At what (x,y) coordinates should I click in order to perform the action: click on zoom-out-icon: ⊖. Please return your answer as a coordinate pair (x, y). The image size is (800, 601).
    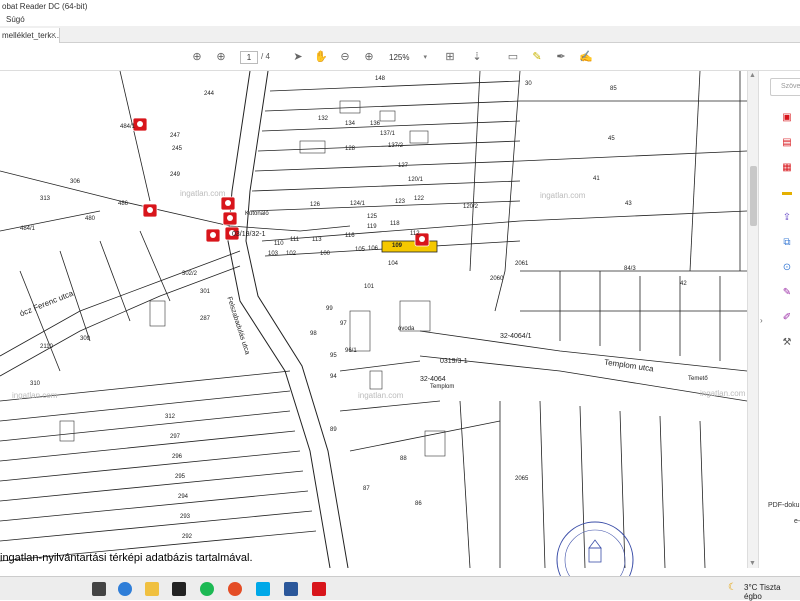
    Looking at the image, I should click on (345, 57).